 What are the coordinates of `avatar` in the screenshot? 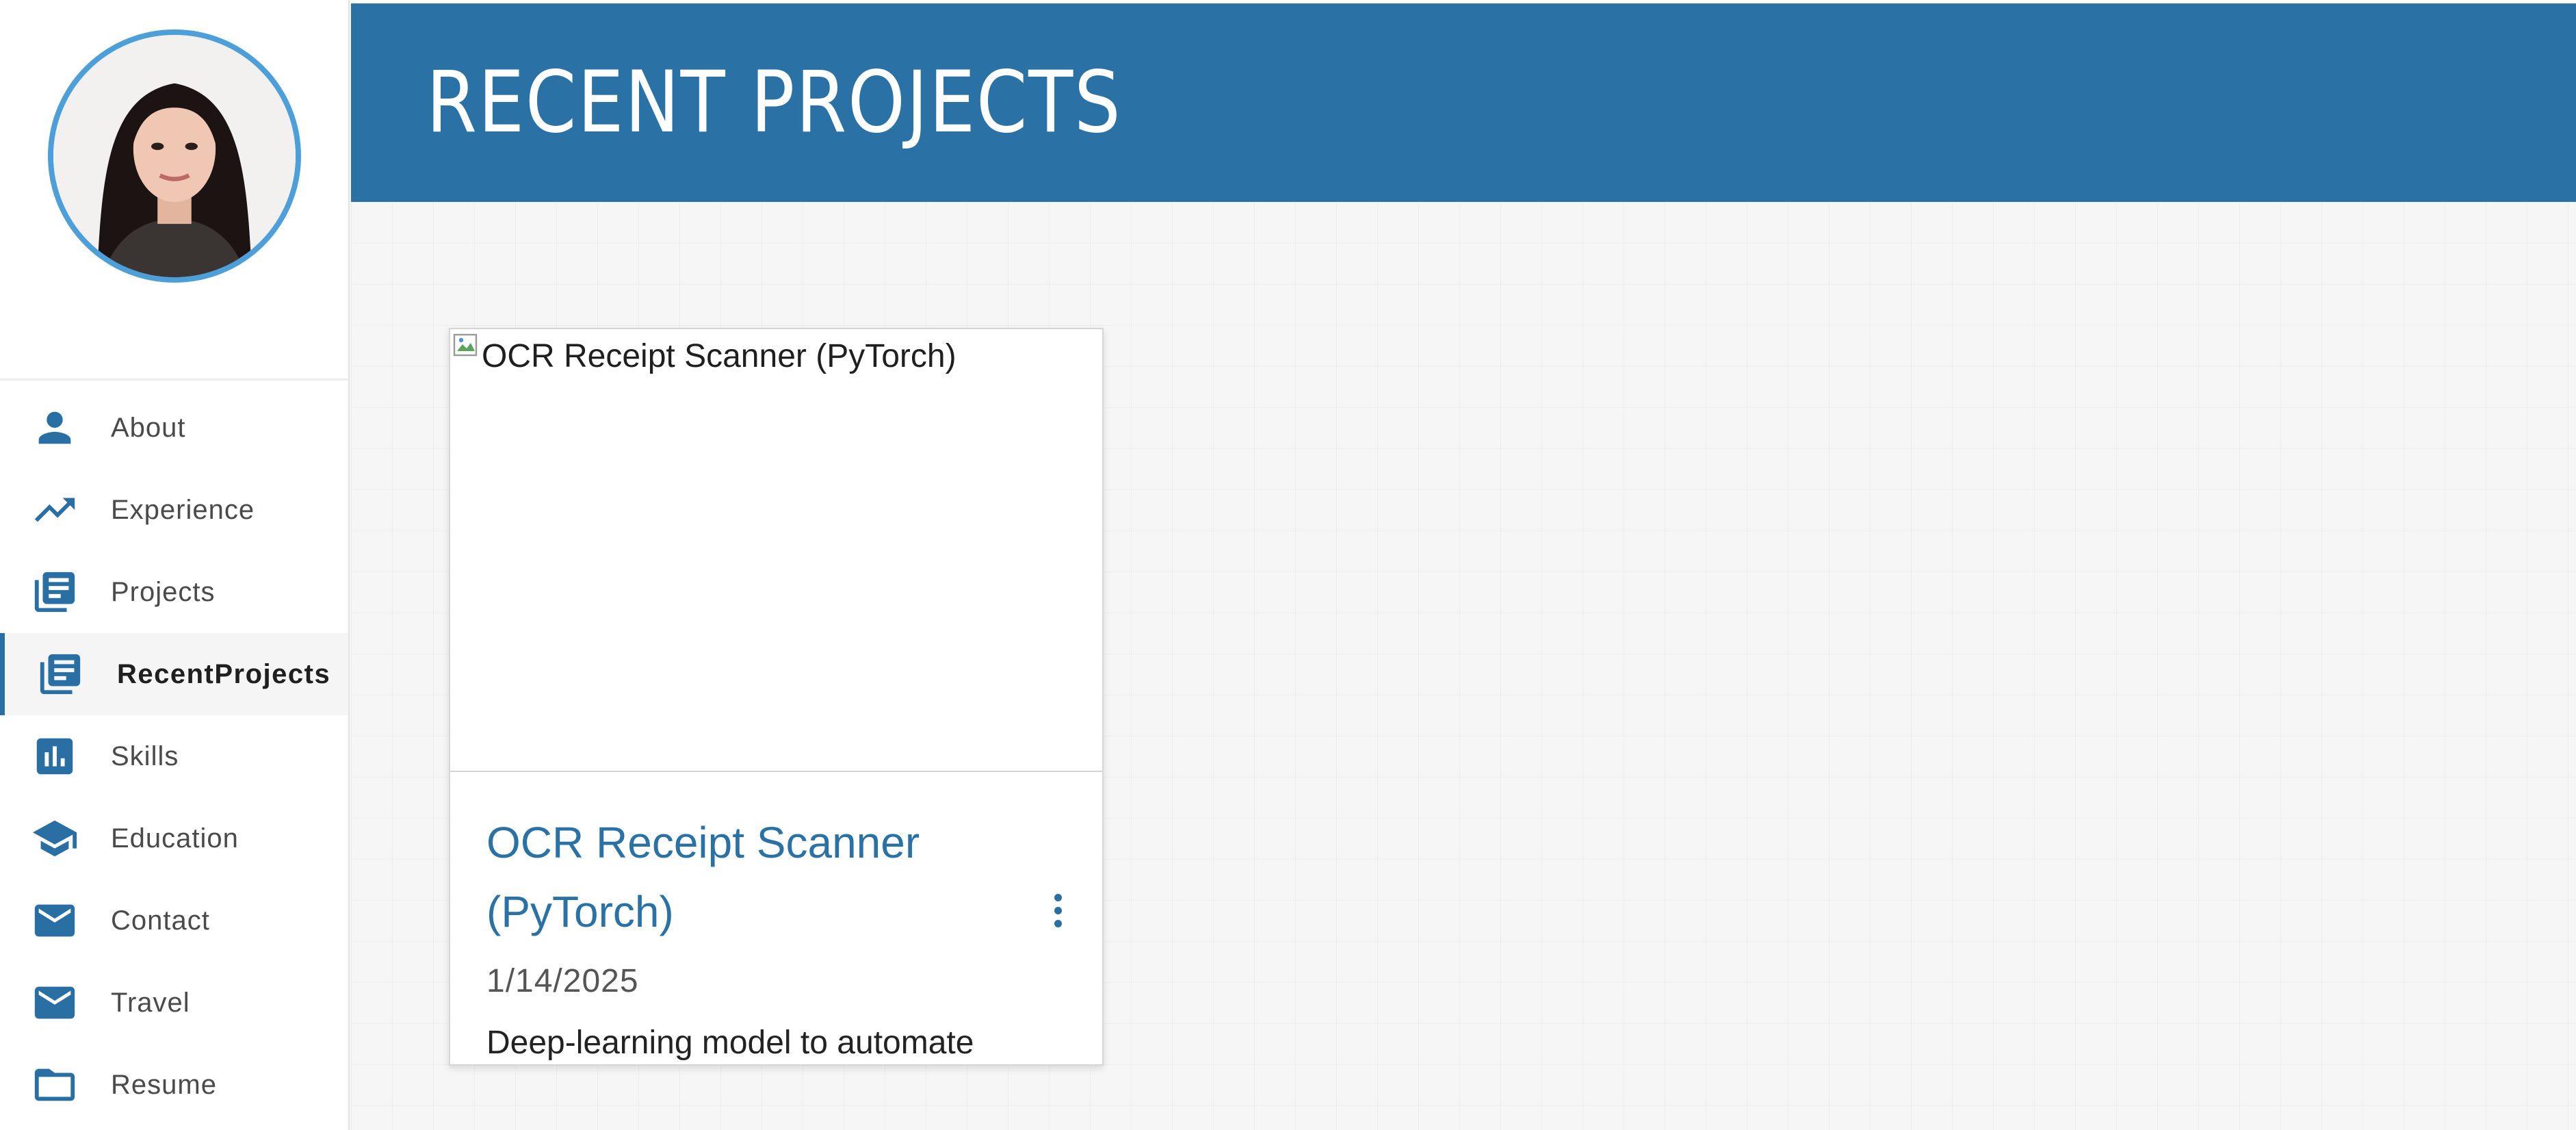 It's located at (174, 156).